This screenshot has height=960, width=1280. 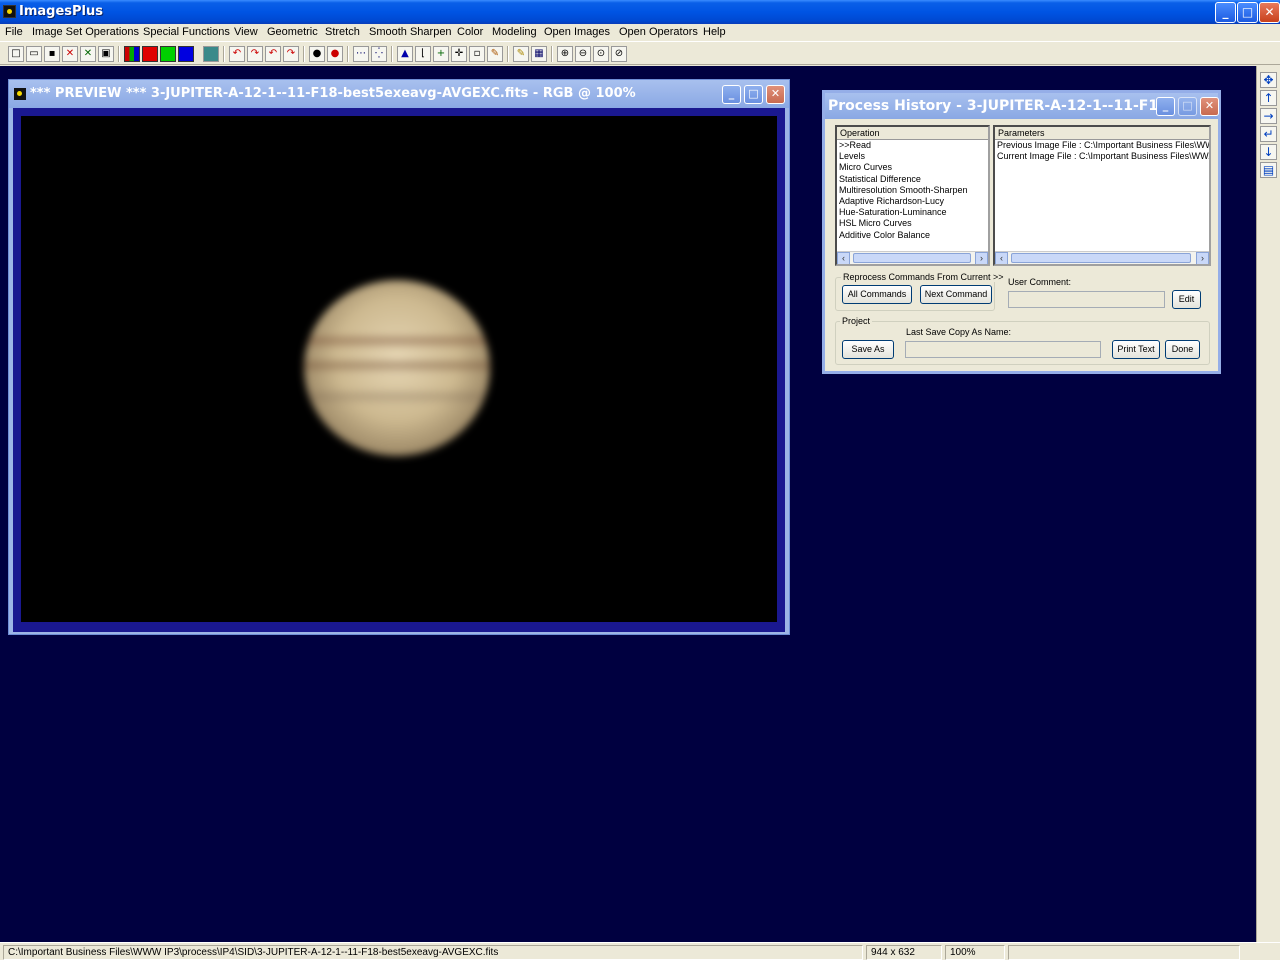 I want to click on parameters-hscrollbar: ‹ ›, so click(x=1102, y=257).